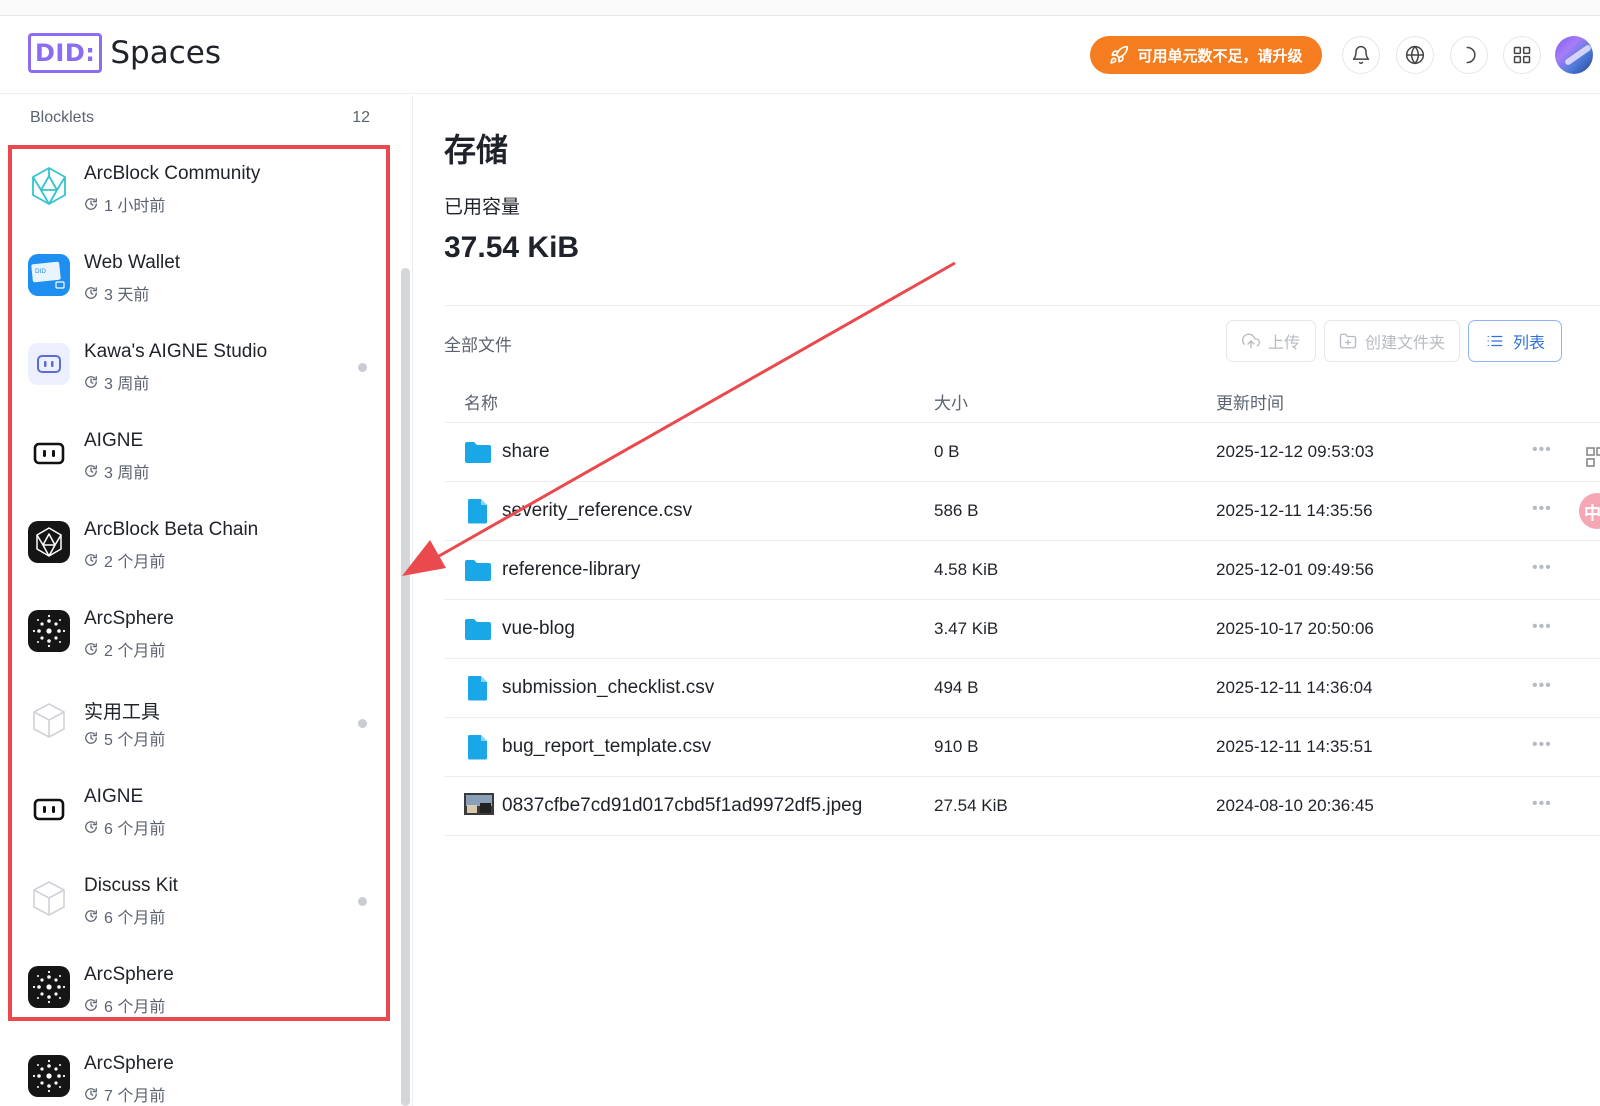 The height and width of the screenshot is (1106, 1600). Describe the element at coordinates (476, 150) in the screenshot. I see `page-title: 存储` at that location.